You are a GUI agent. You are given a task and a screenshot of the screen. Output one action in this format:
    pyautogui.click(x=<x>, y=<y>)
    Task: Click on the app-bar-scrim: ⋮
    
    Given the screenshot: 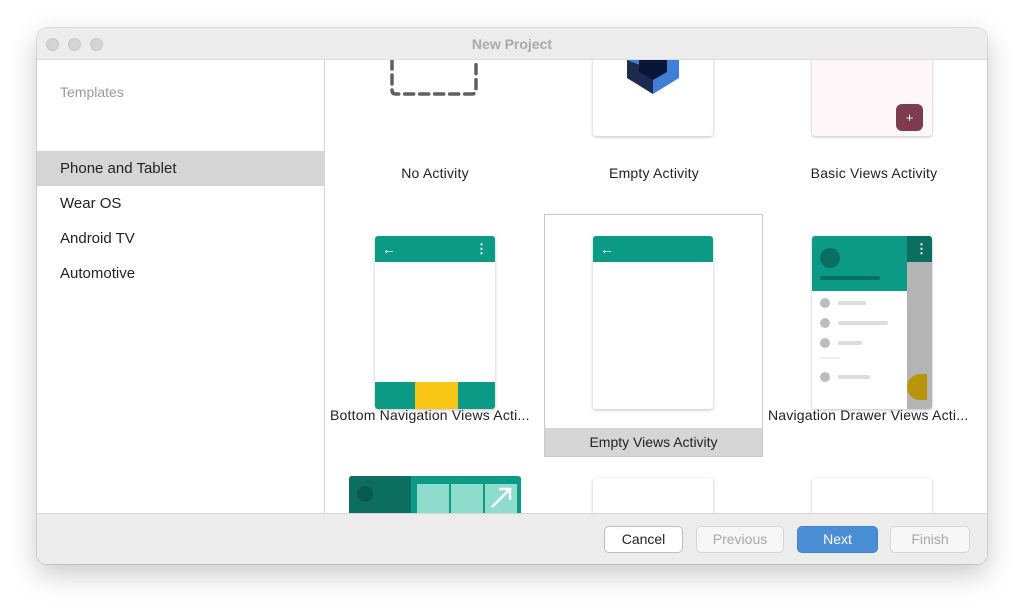 What is the action you would take?
    pyautogui.click(x=919, y=249)
    